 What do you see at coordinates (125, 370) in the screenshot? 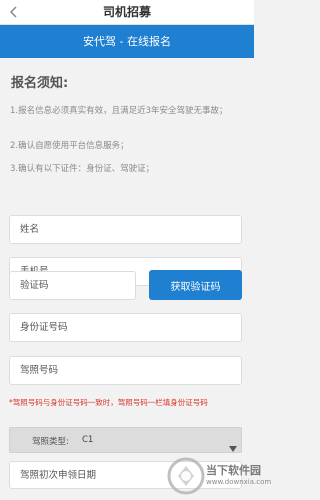
I see `license-number-input` at bounding box center [125, 370].